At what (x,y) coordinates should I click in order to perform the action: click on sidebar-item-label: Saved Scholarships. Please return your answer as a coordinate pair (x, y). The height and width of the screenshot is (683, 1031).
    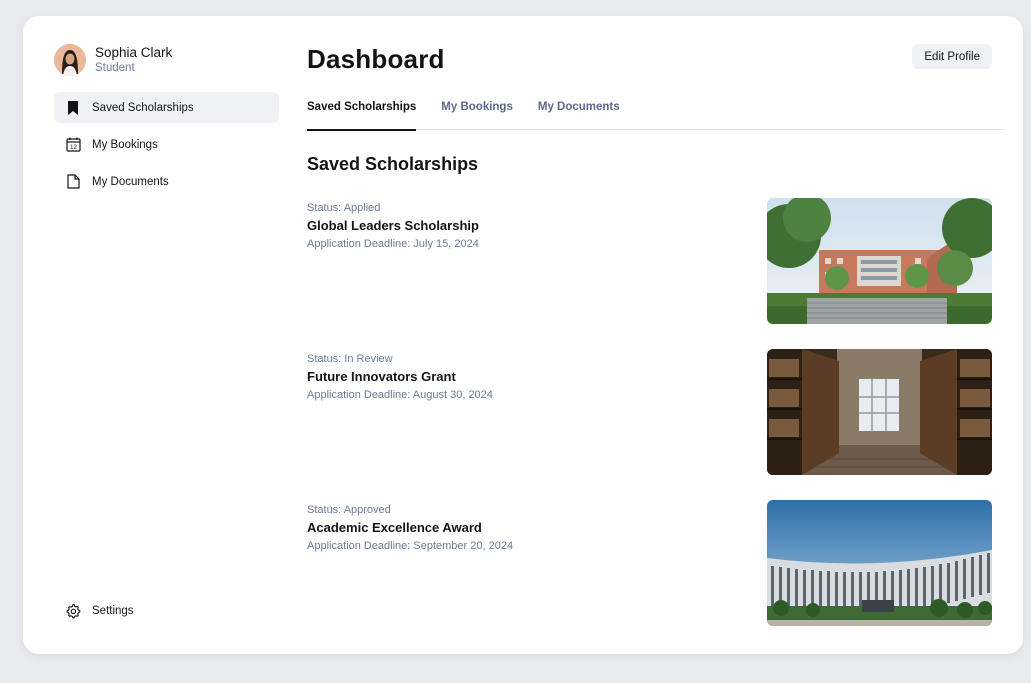
    Looking at the image, I should click on (143, 107).